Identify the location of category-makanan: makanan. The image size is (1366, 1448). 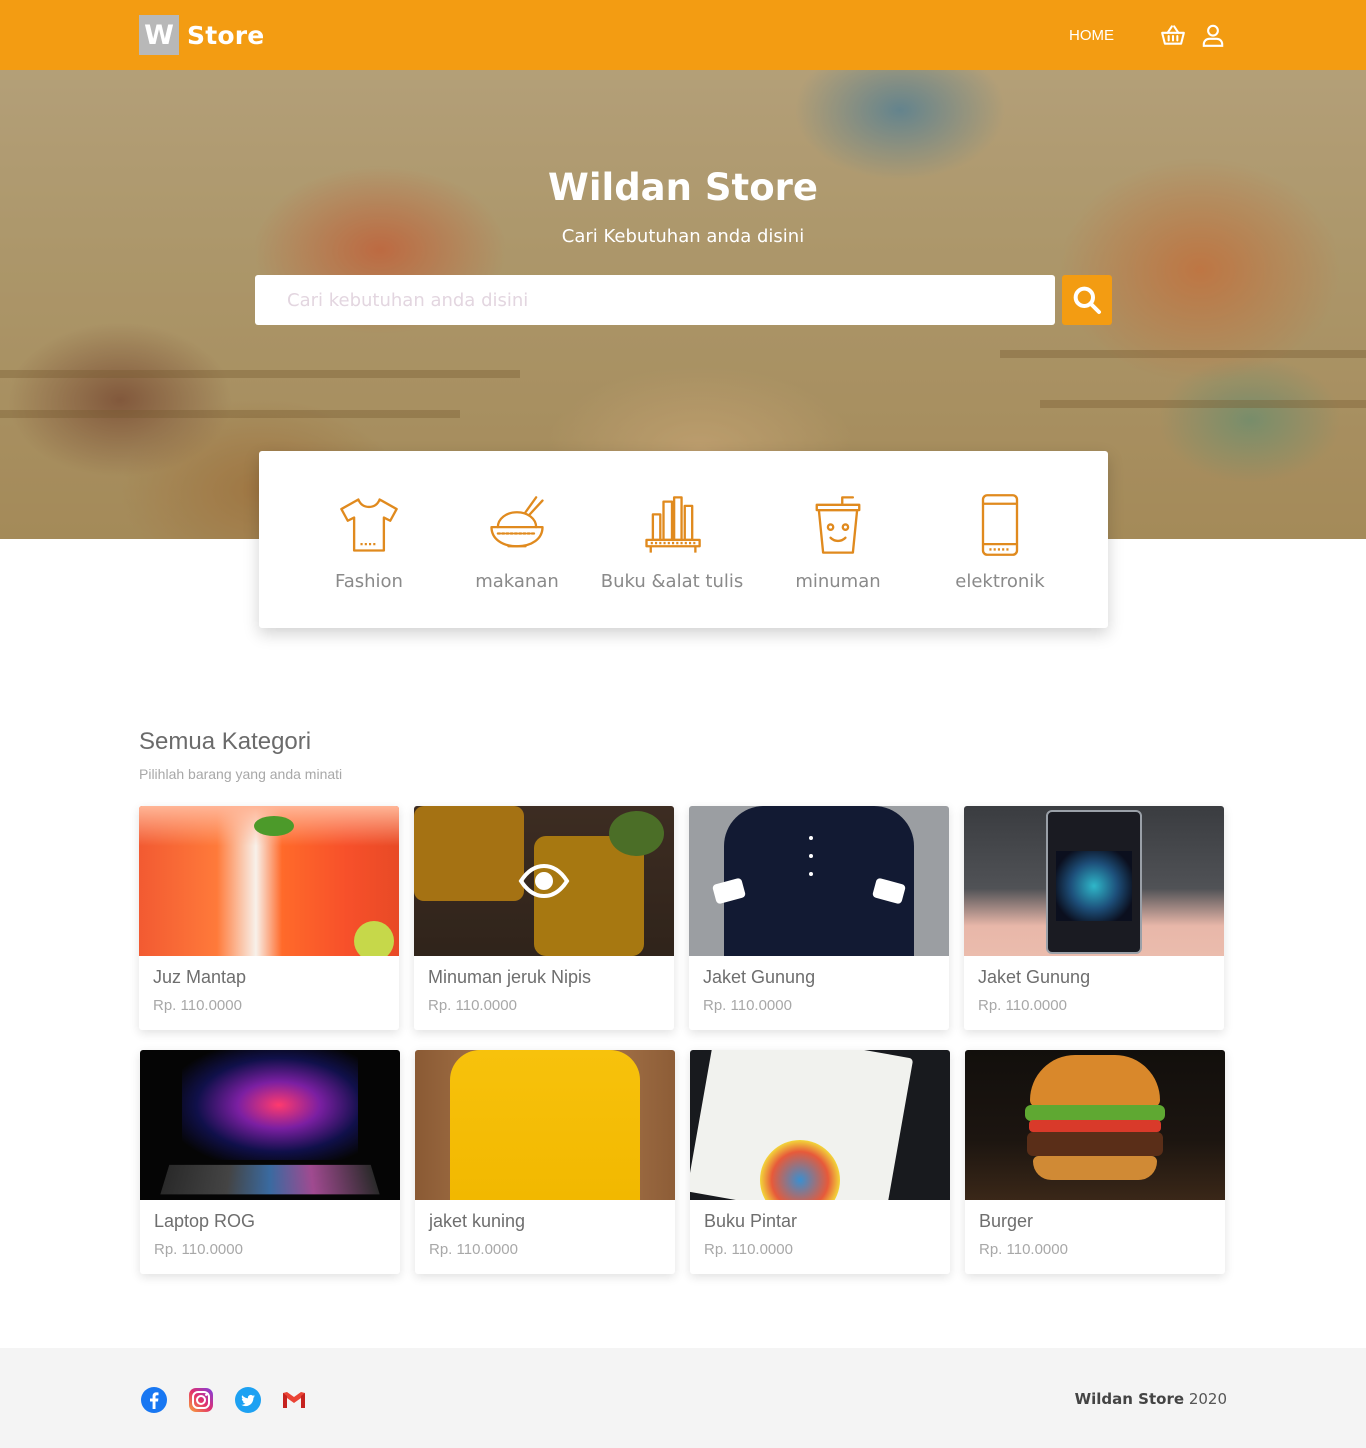
(517, 541).